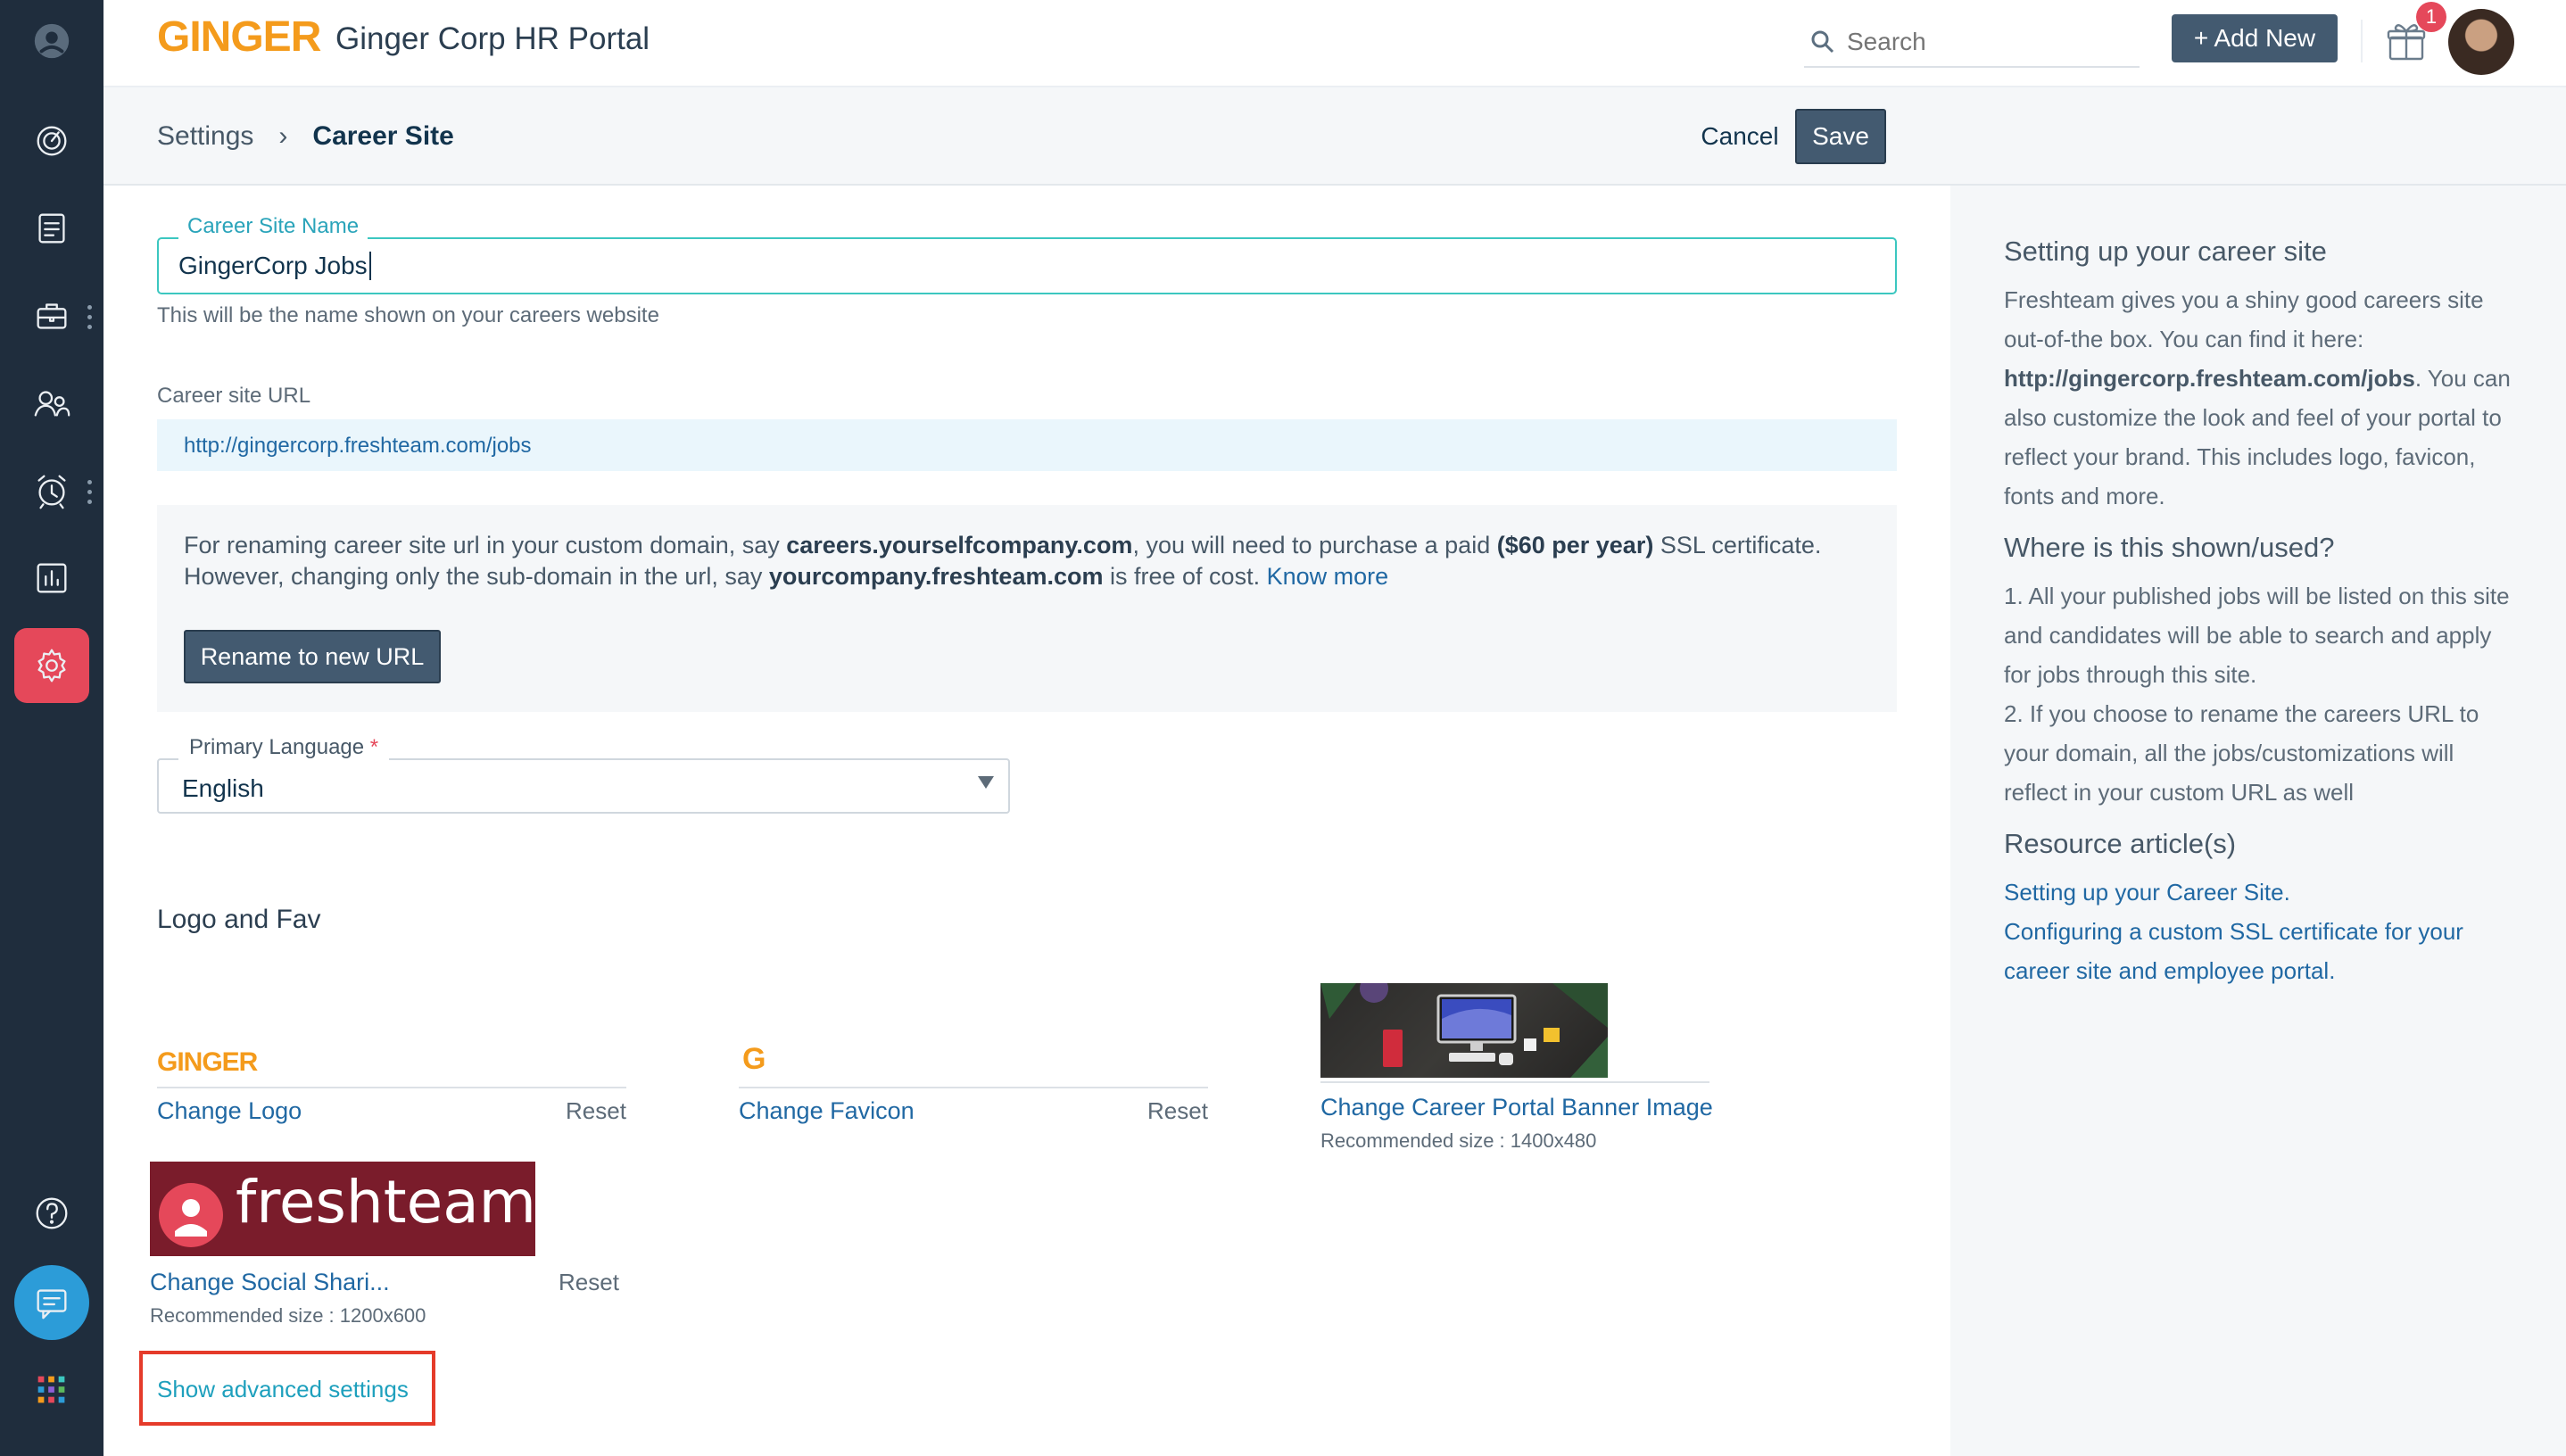 Image resolution: width=2566 pixels, height=1456 pixels. I want to click on dropdown-arrow-icon, so click(986, 782).